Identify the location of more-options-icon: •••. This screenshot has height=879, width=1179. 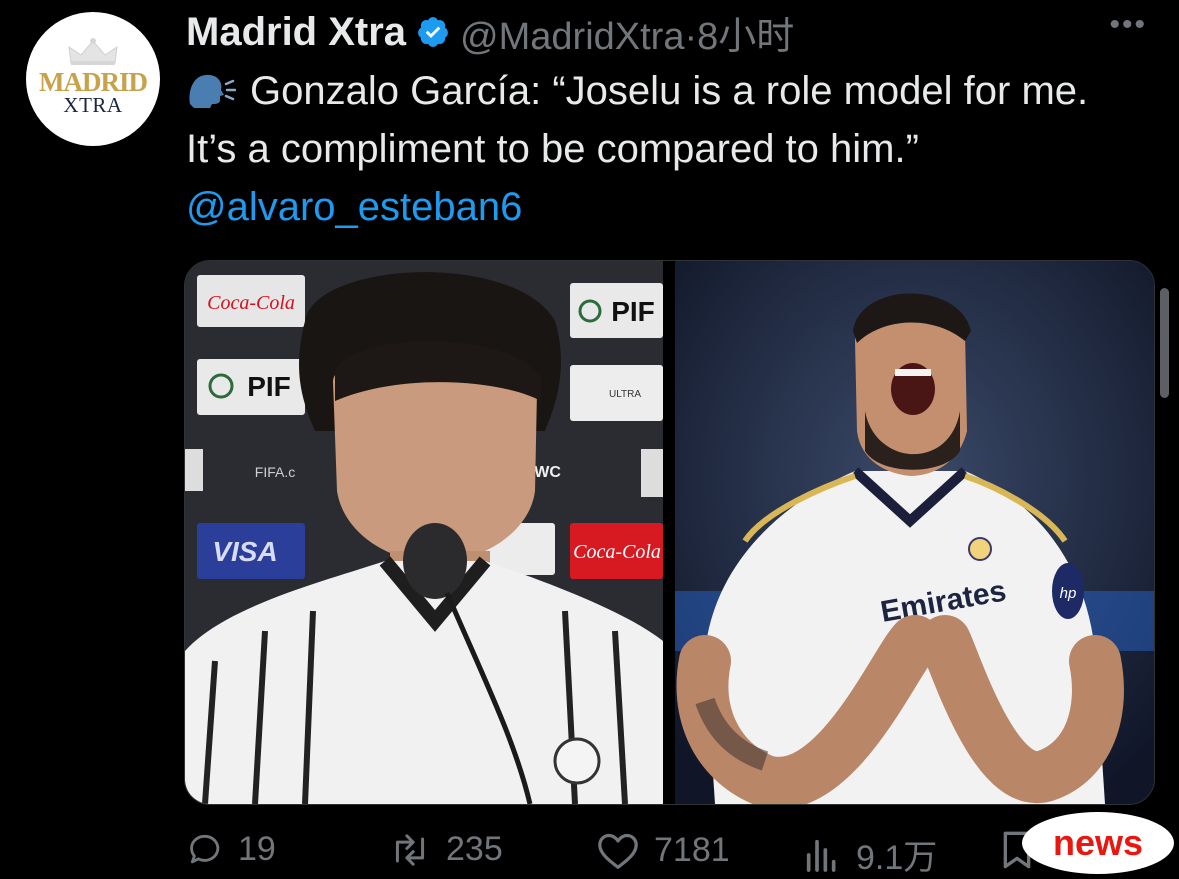
(1128, 25).